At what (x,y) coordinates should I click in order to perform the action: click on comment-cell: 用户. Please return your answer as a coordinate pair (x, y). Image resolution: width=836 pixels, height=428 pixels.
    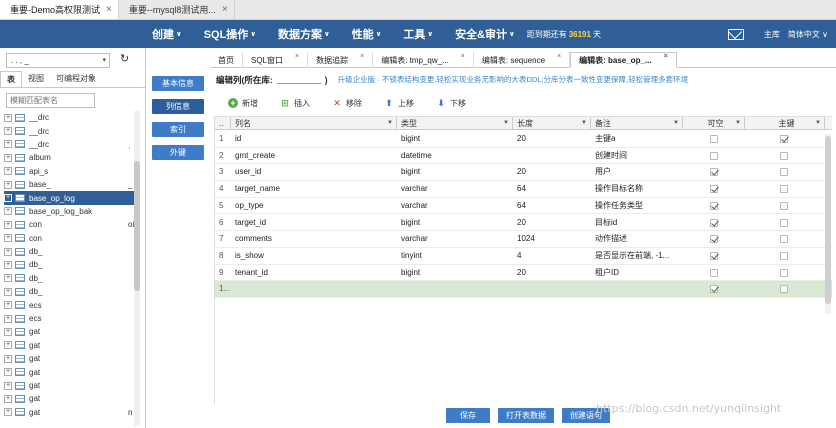
    Looking at the image, I should click on (637, 172).